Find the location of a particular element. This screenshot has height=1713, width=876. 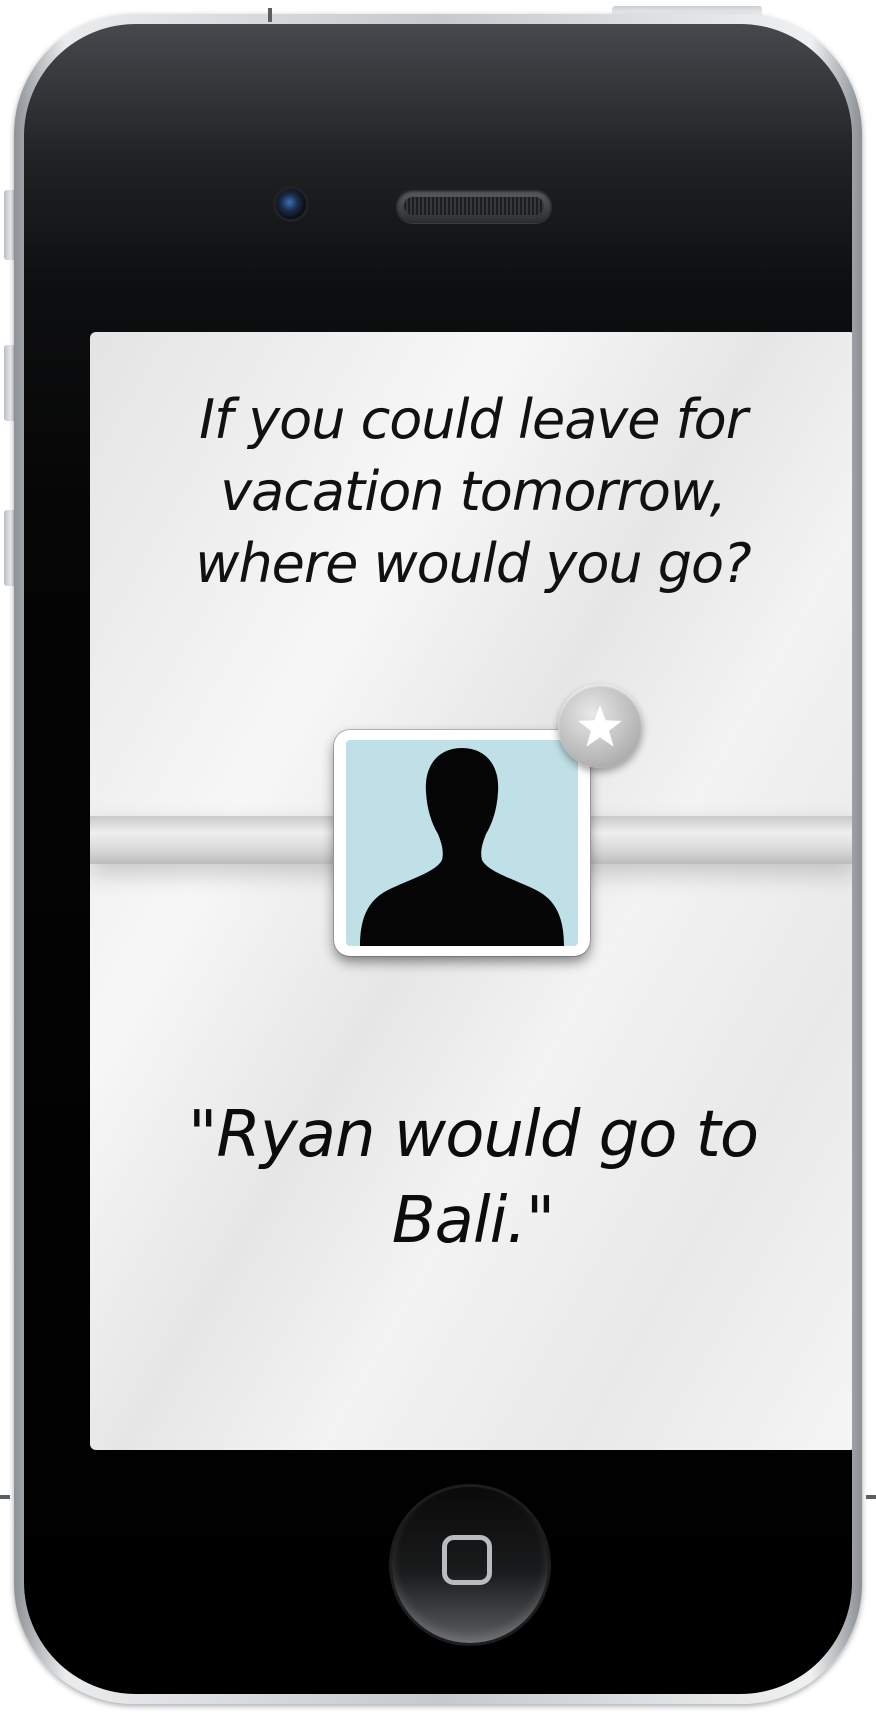

star-badge is located at coordinates (600, 726).